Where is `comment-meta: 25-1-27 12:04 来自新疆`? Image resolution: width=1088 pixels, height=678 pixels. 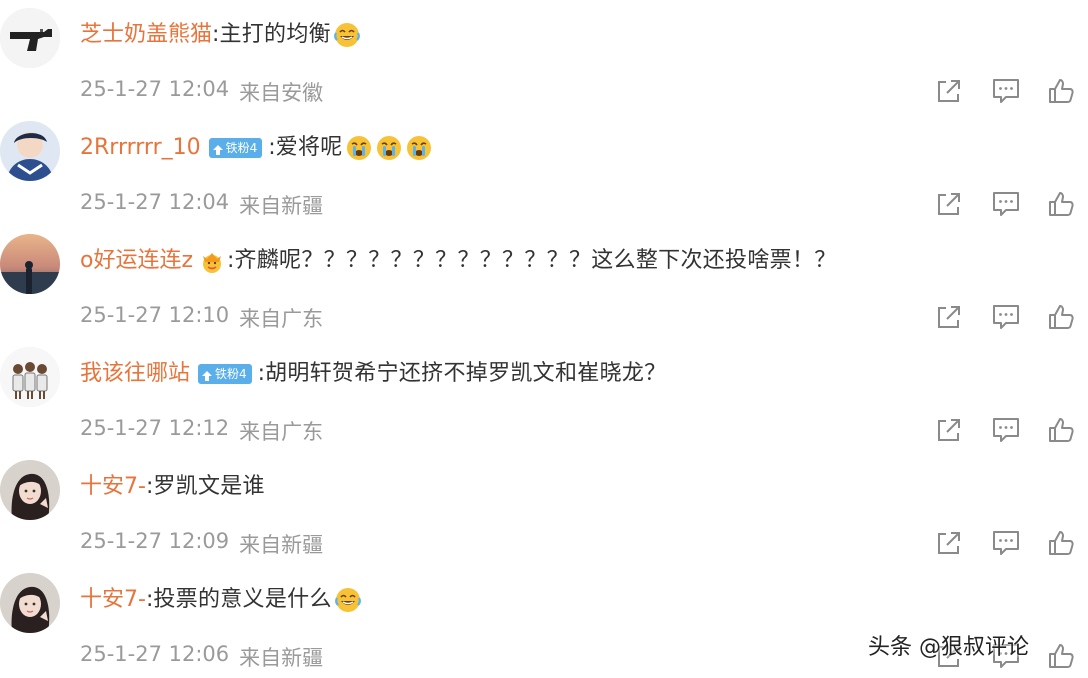
comment-meta: 25-1-27 12:04 来自新疆 is located at coordinates (201, 205).